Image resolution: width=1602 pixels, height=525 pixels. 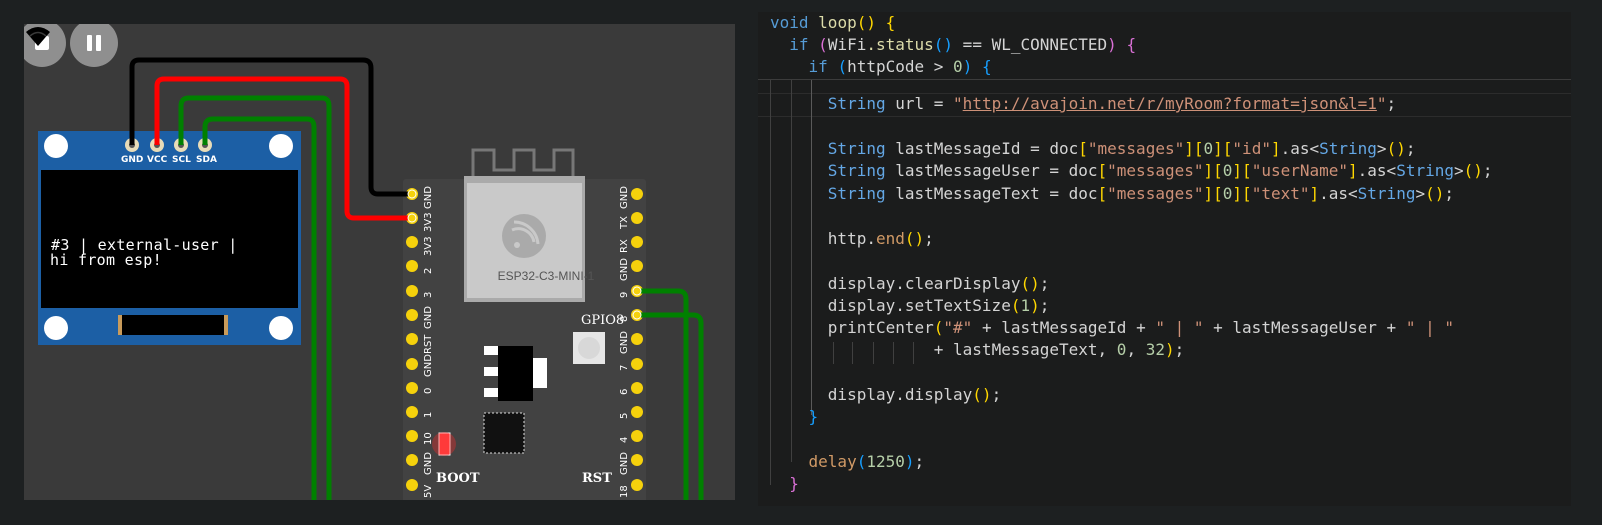 What do you see at coordinates (428, 344) in the screenshot?
I see `pin-label: RST` at bounding box center [428, 344].